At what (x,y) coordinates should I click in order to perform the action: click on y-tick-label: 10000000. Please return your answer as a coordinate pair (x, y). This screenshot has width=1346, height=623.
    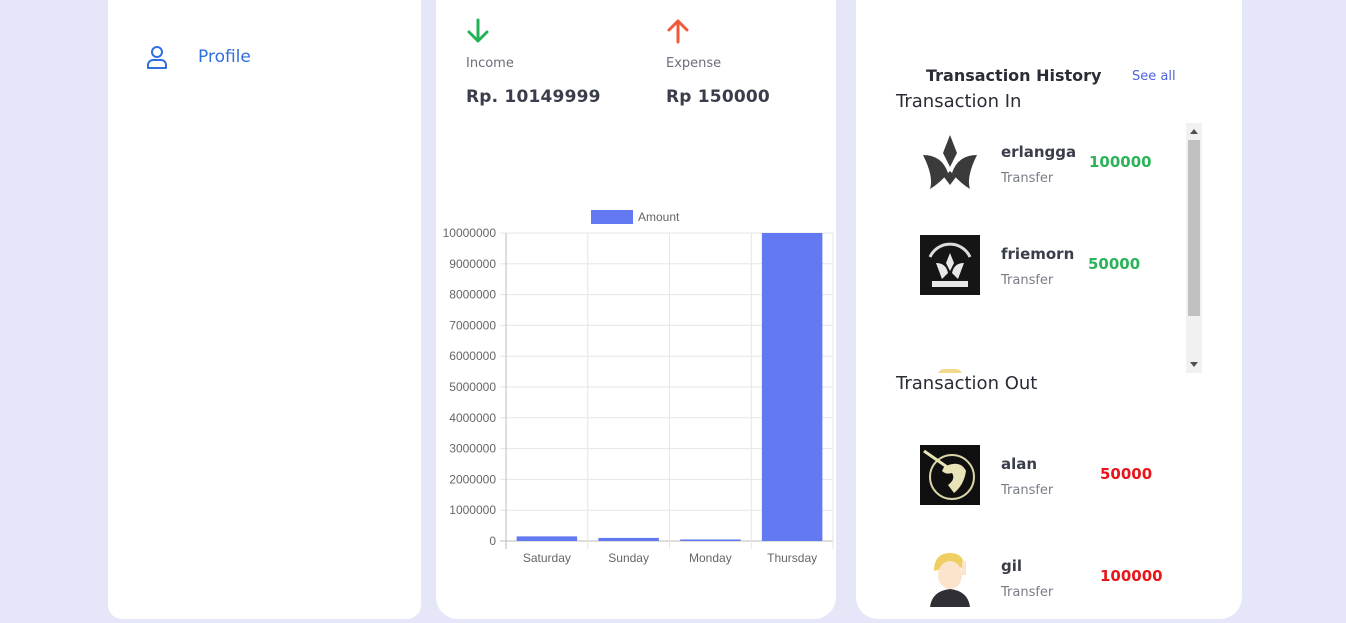
    Looking at the image, I should click on (470, 233).